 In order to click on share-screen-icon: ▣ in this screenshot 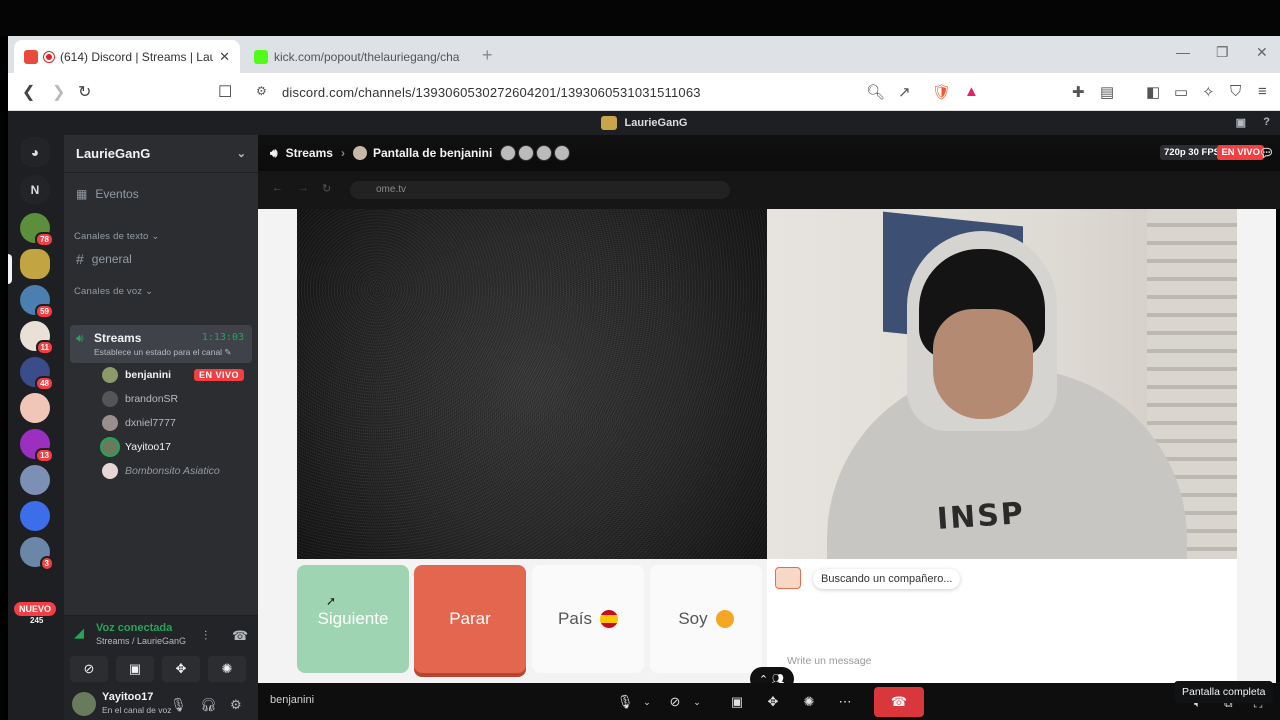, I will do `click(737, 702)`.